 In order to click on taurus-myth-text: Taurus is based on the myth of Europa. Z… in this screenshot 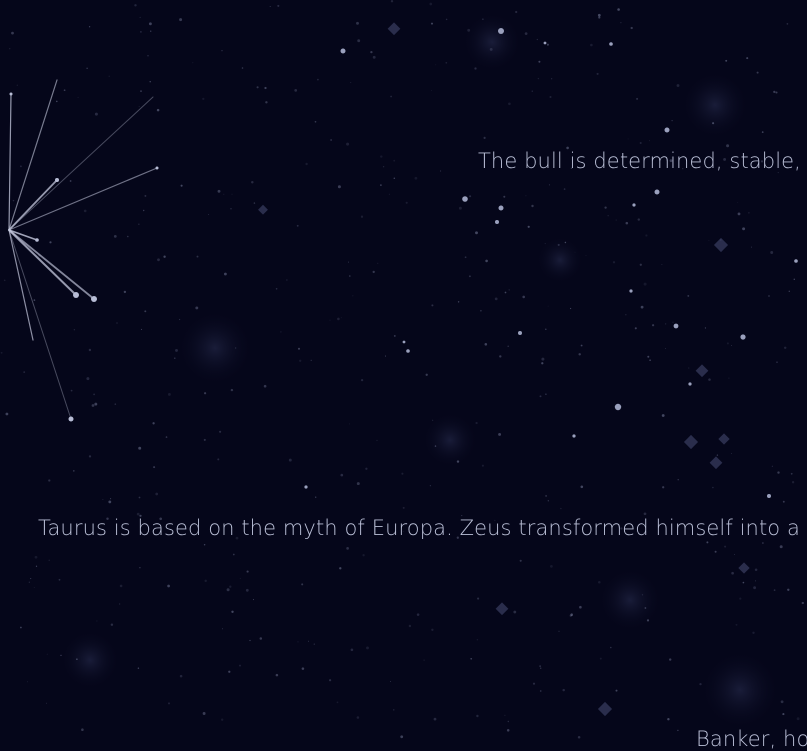, I will do `click(419, 528)`.